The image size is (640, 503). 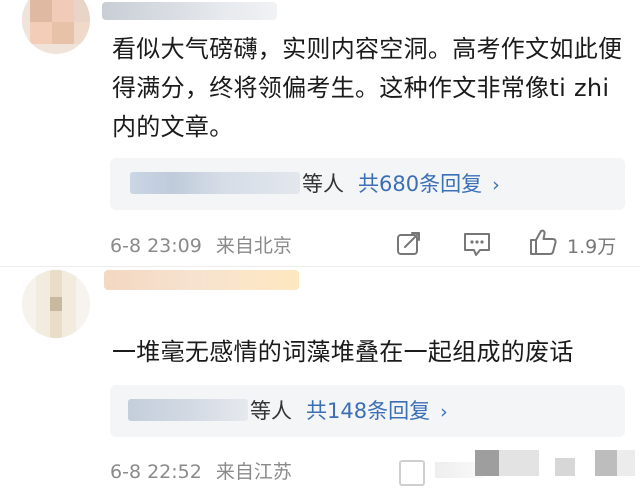 I want to click on comment-meta: 6-8 22:52 来自江苏, so click(x=201, y=470).